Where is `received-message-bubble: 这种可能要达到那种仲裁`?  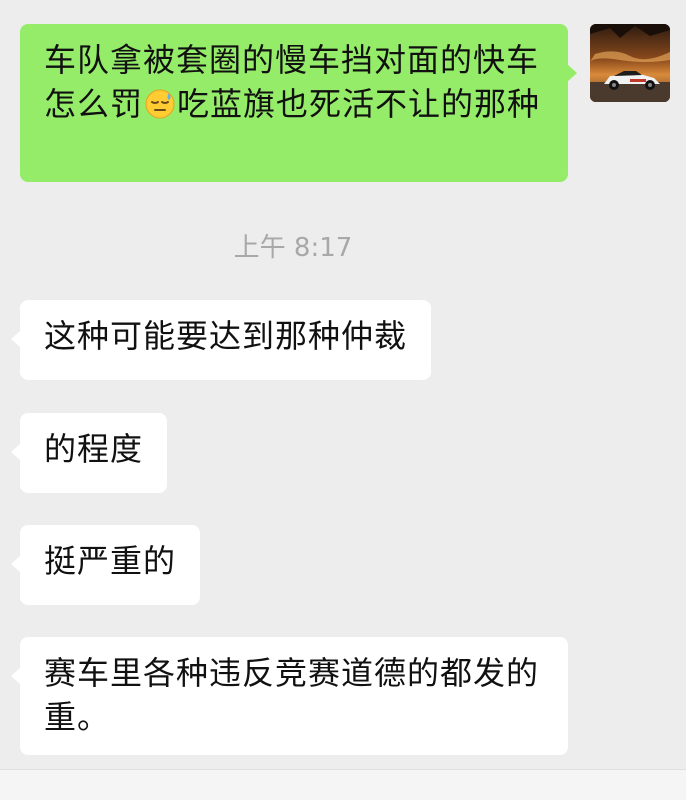 received-message-bubble: 这种可能要达到那种仲裁 is located at coordinates (221, 340).